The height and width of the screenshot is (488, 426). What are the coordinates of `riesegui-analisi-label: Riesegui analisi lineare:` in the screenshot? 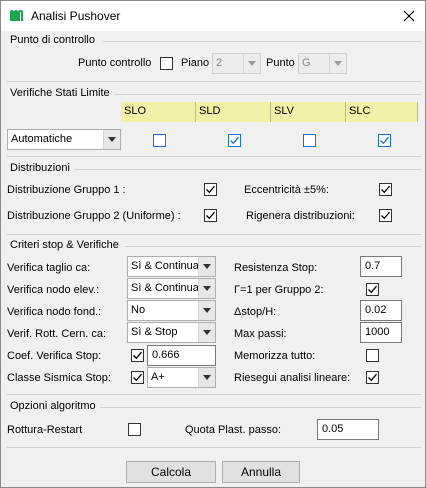 It's located at (292, 378).